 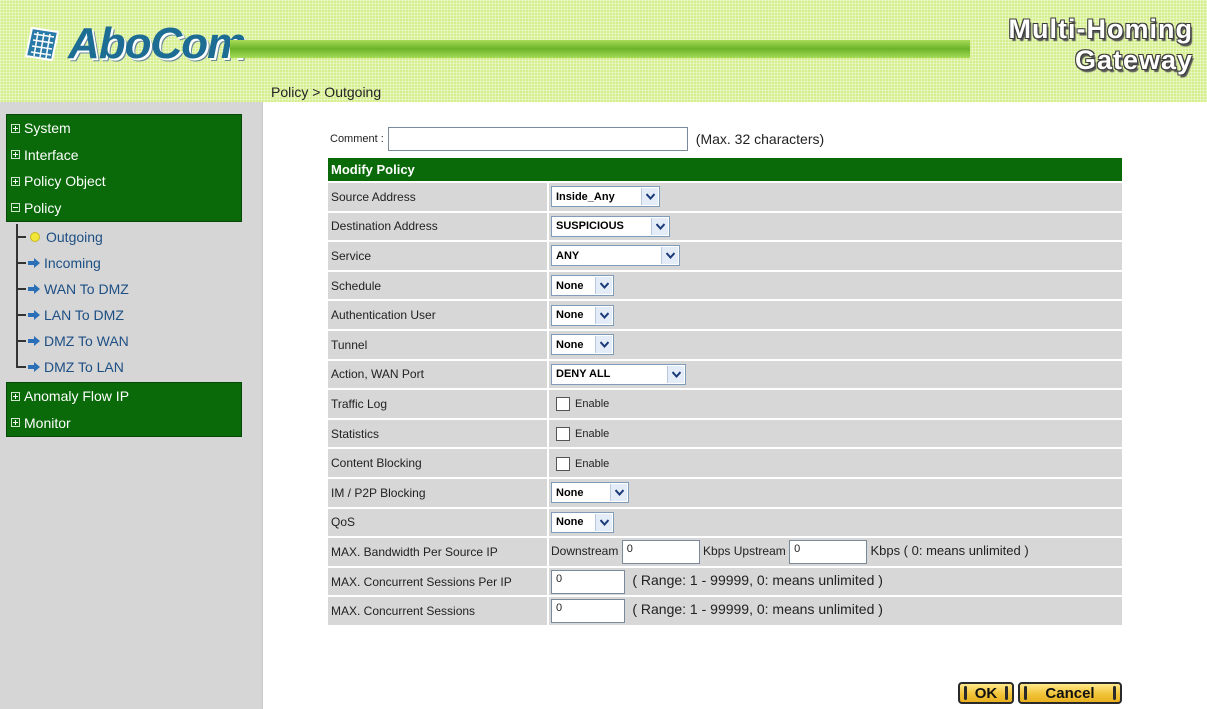 I want to click on enable-label: Enable, so click(x=592, y=404).